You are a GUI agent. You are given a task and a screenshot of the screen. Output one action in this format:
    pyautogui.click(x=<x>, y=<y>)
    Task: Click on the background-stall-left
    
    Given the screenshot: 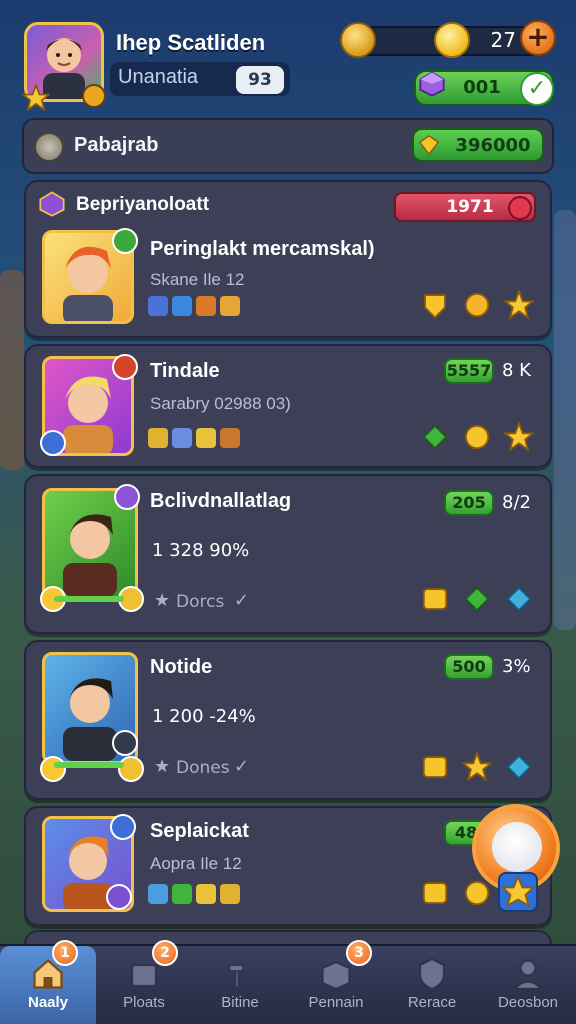 What is the action you would take?
    pyautogui.click(x=12, y=370)
    